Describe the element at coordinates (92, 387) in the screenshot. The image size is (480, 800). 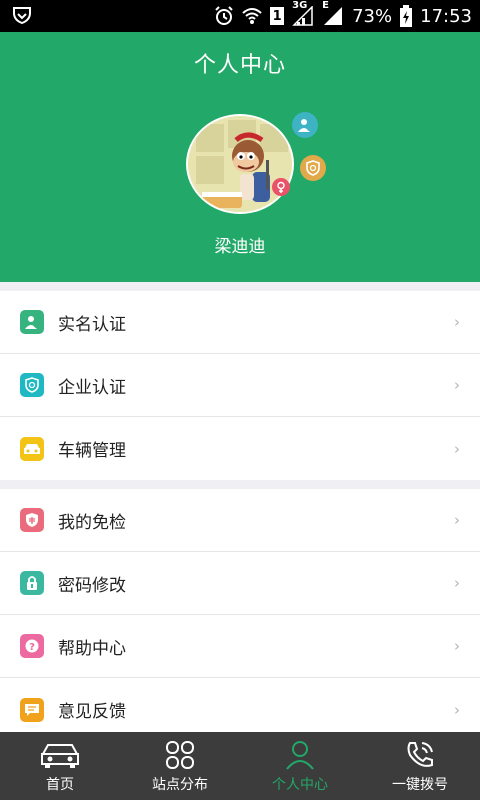
I see `menu-label: 企业认证` at that location.